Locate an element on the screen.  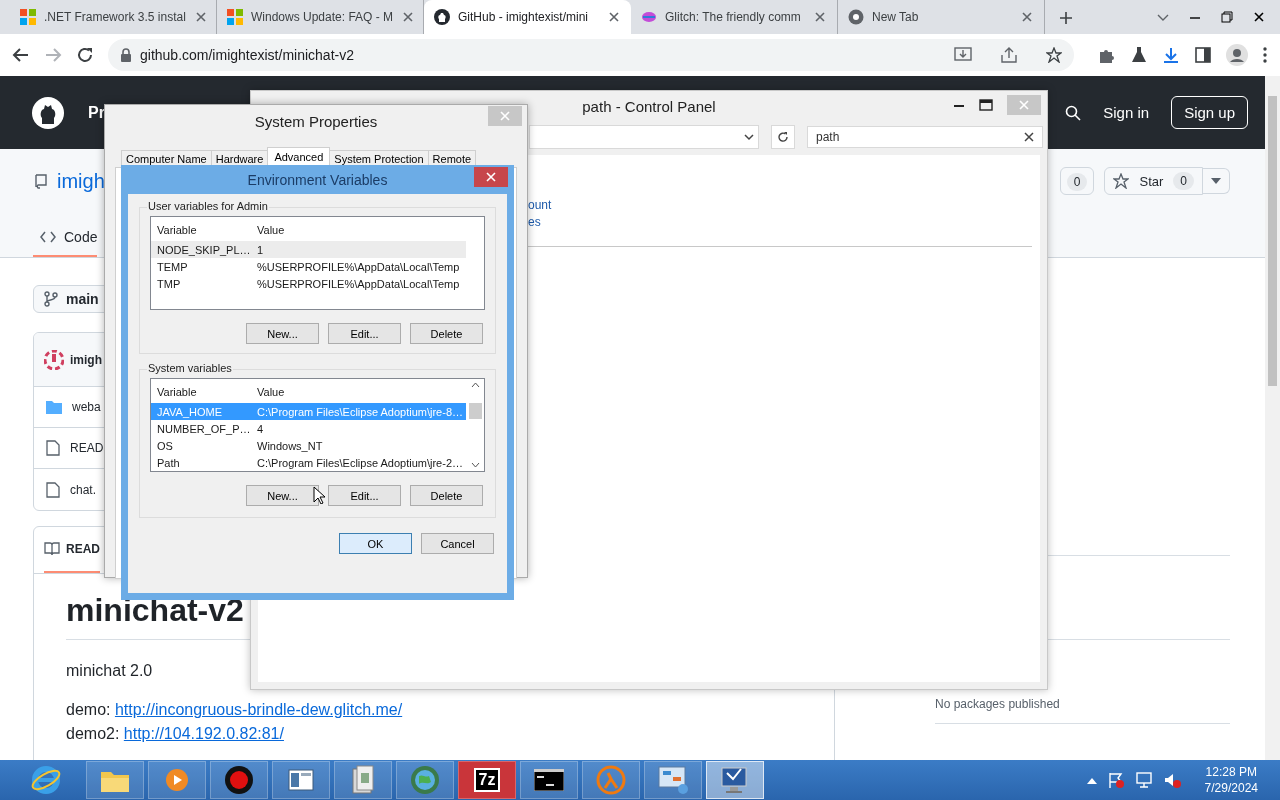
star-label: Star is located at coordinates (1151, 181).